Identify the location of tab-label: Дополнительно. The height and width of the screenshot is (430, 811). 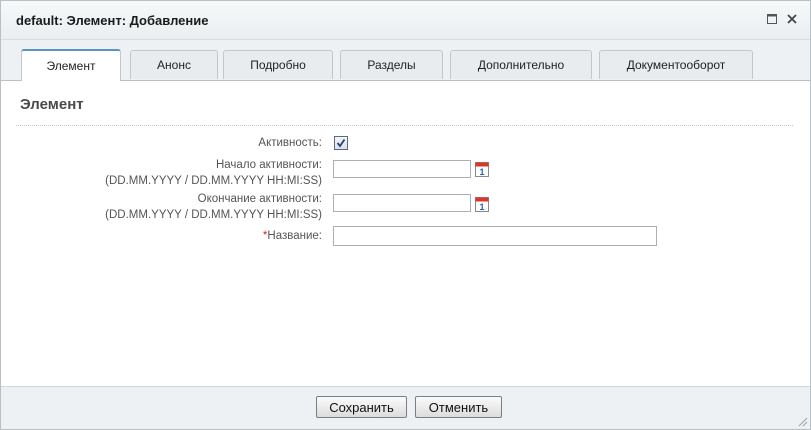
(521, 65).